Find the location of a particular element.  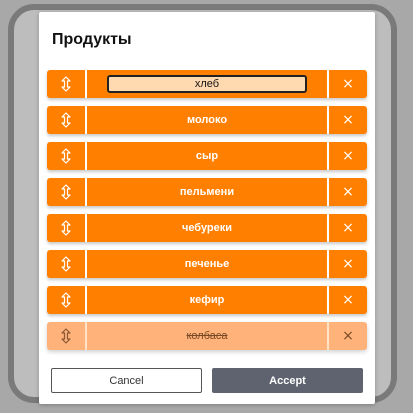

item-edit-input is located at coordinates (207, 84).